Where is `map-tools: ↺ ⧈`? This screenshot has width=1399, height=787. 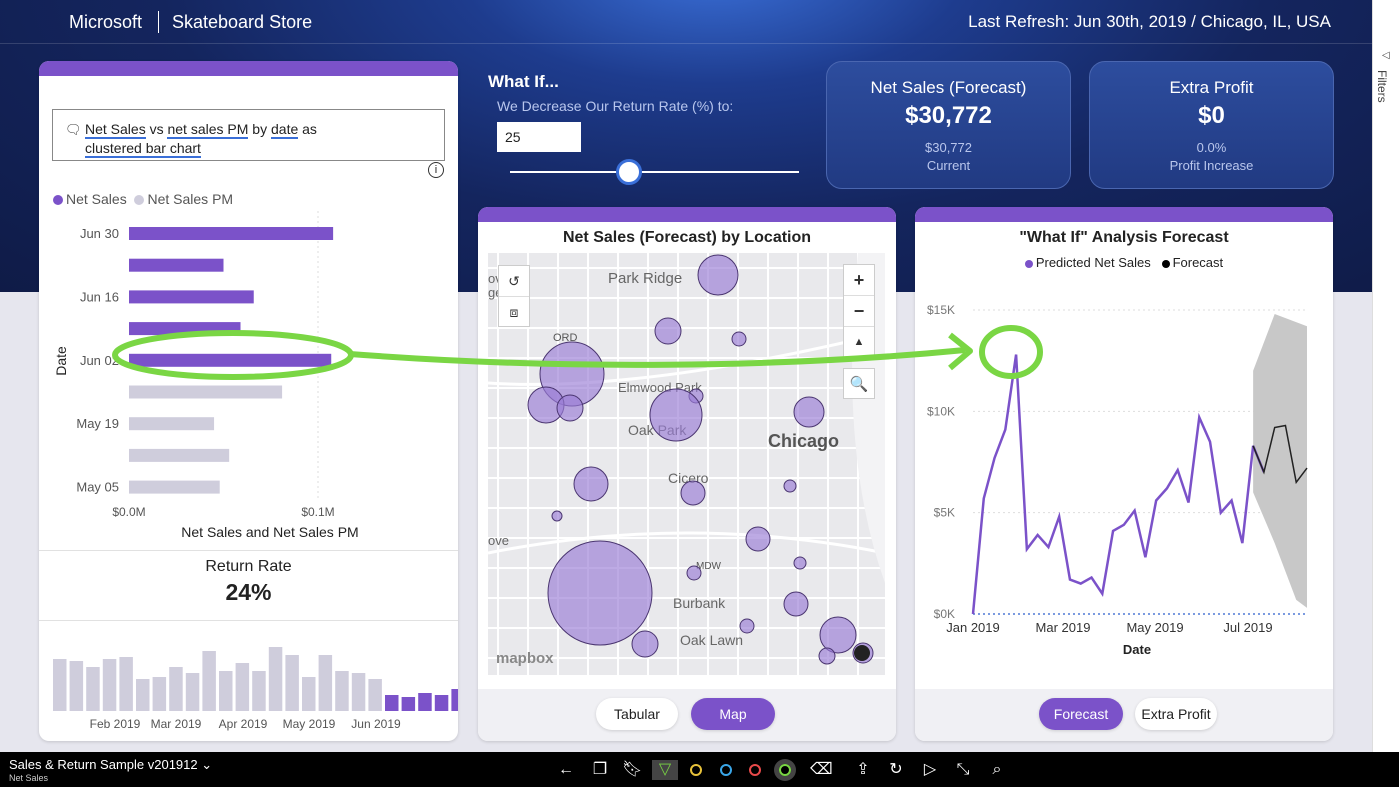
map-tools: ↺ ⧈ is located at coordinates (514, 296).